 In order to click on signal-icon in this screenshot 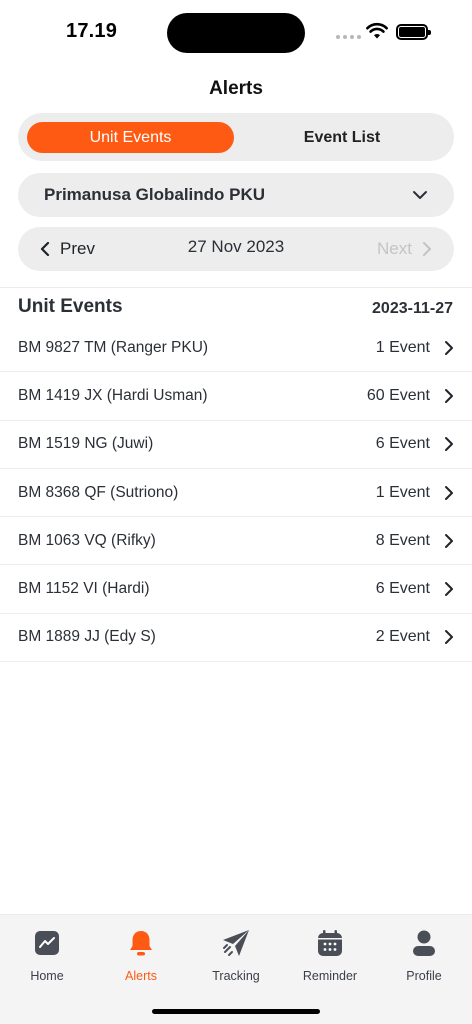, I will do `click(348, 37)`.